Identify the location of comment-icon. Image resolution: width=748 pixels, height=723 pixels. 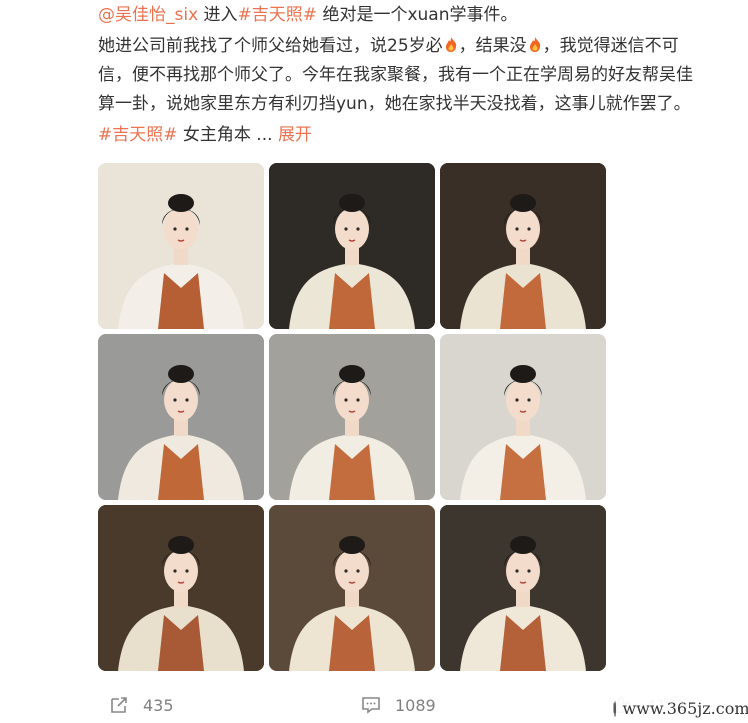
(371, 705).